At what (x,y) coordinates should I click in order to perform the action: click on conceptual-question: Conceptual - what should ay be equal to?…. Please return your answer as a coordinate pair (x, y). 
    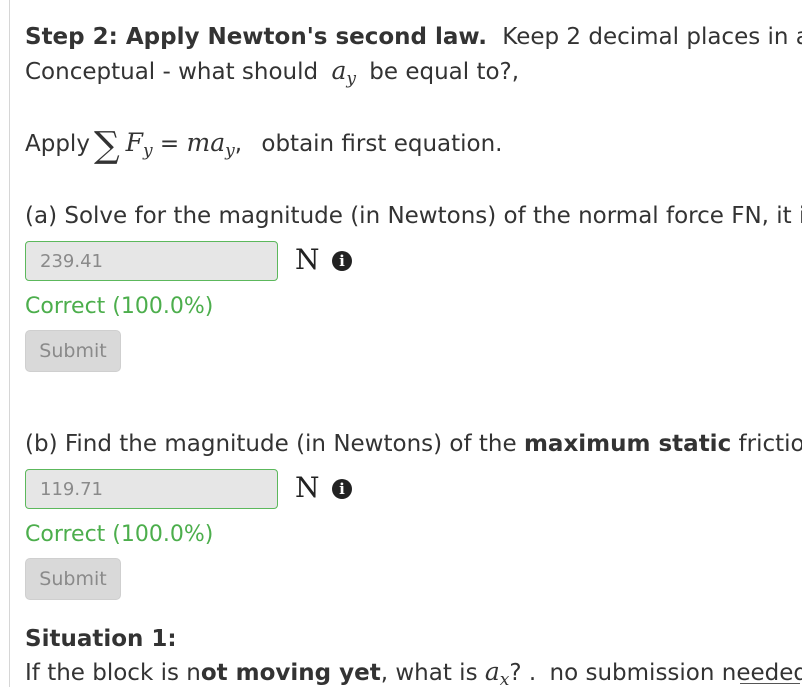
    Looking at the image, I should click on (272, 72).